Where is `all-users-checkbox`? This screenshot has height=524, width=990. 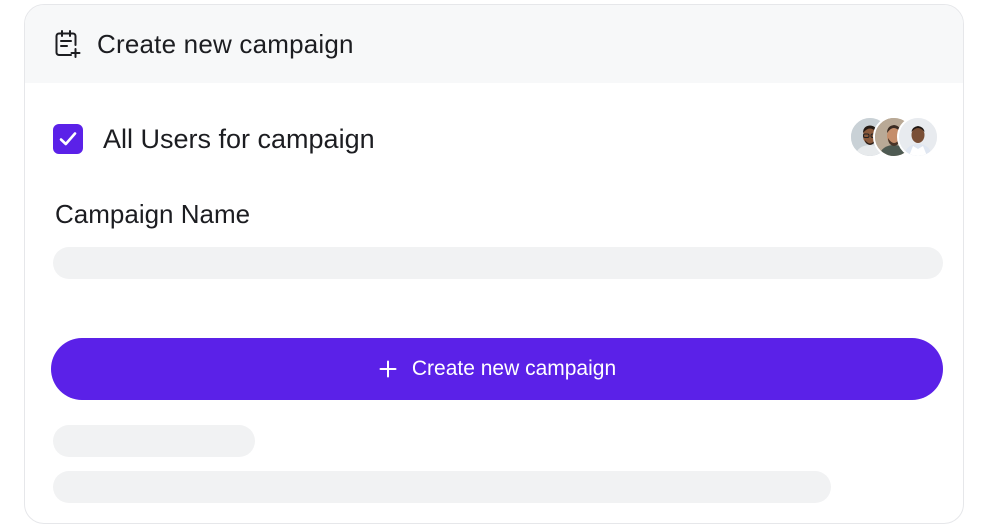 all-users-checkbox is located at coordinates (68, 139).